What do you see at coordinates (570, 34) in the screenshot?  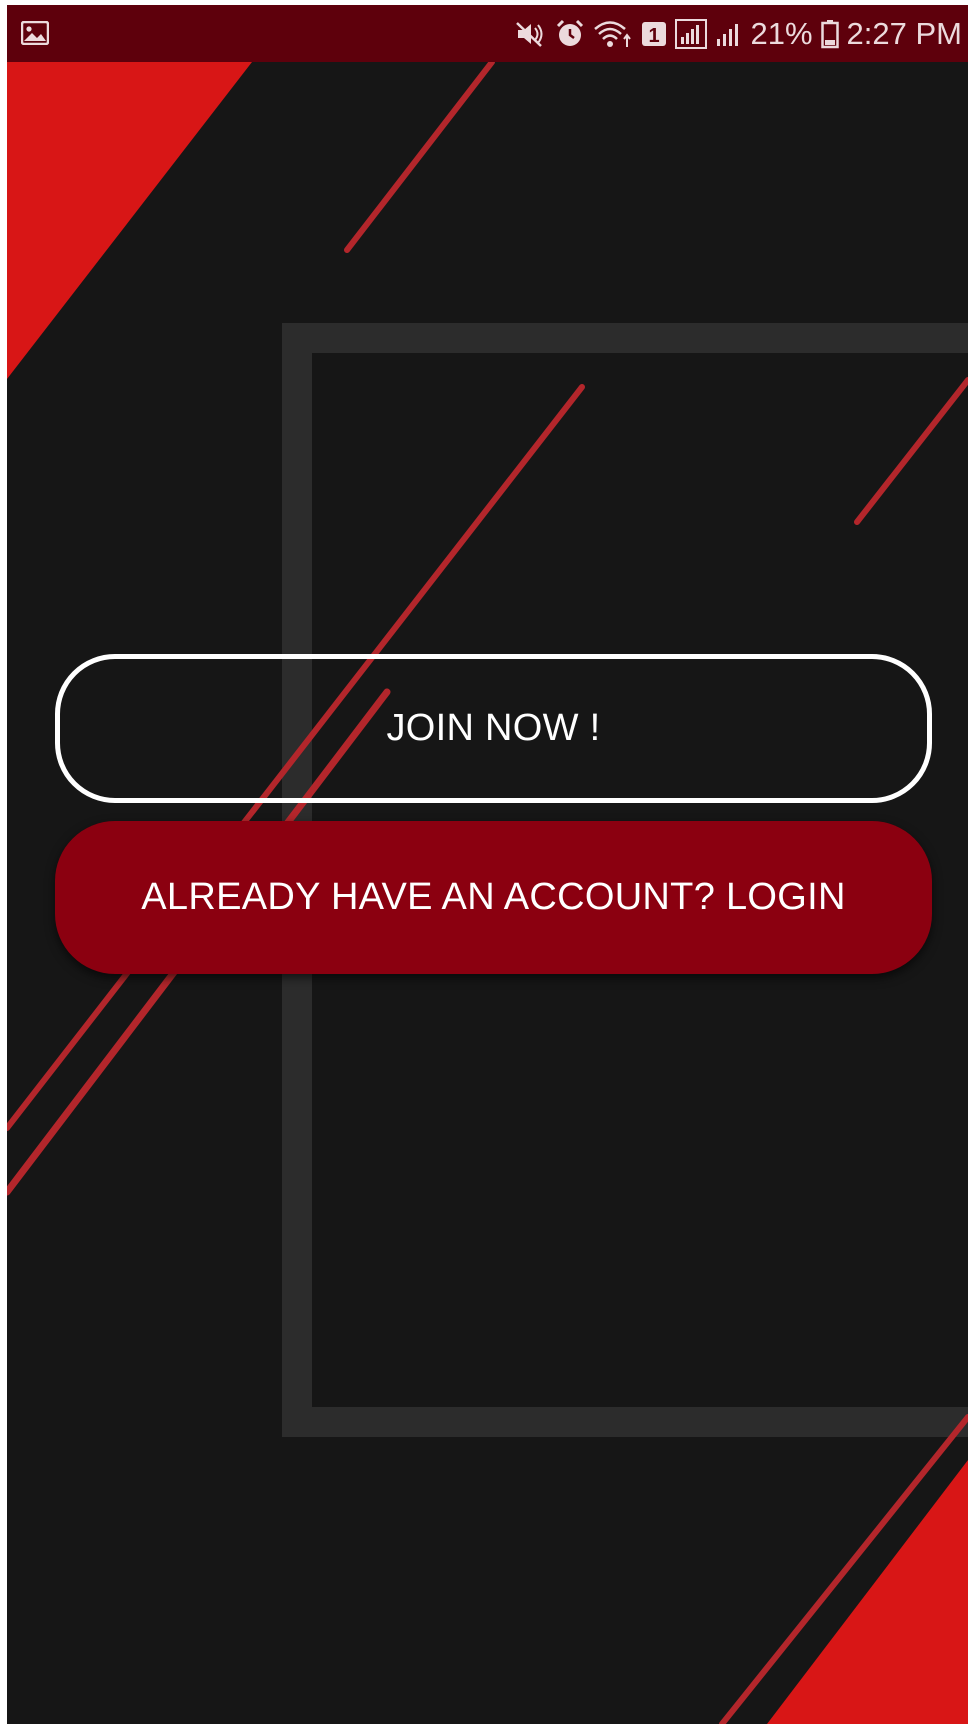 I see `alarm-icon` at bounding box center [570, 34].